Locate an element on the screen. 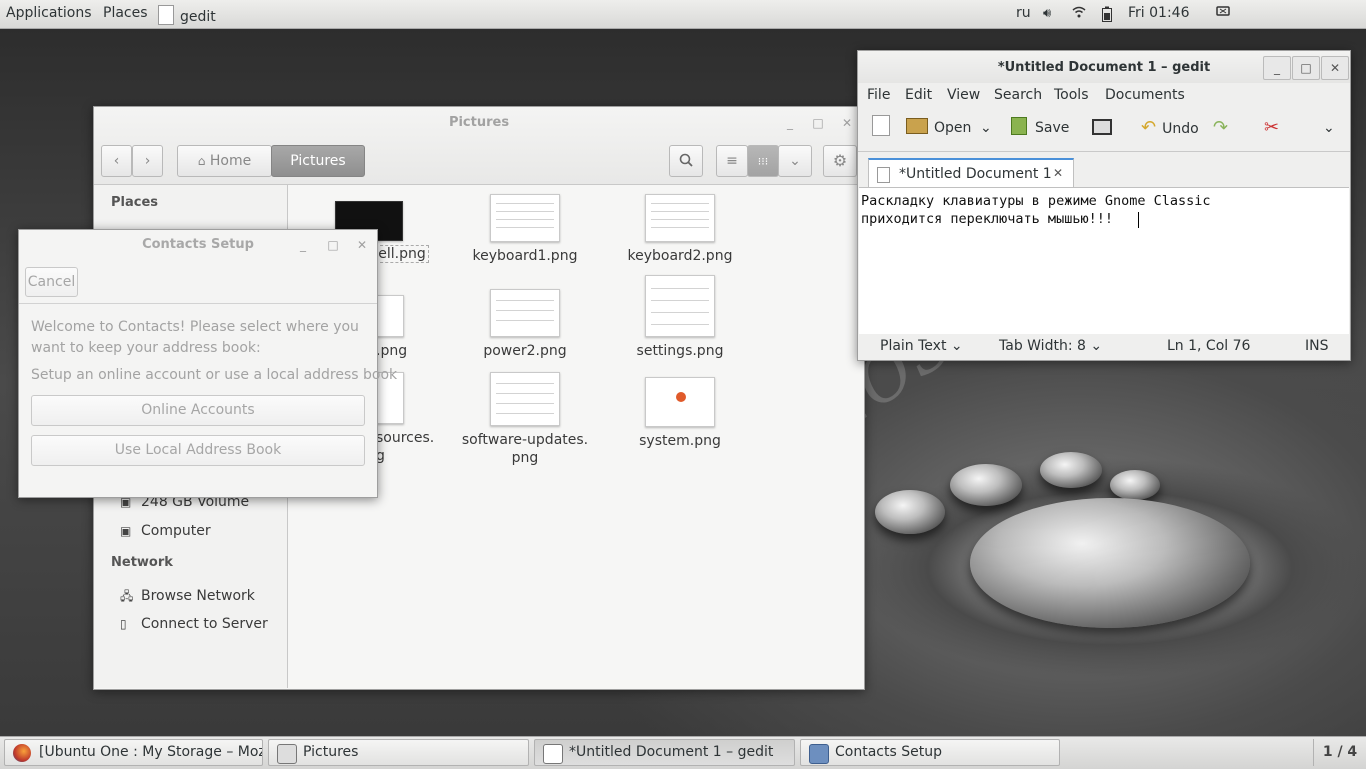 The image size is (1366, 769). computer-icon: ▣ is located at coordinates (126, 531).